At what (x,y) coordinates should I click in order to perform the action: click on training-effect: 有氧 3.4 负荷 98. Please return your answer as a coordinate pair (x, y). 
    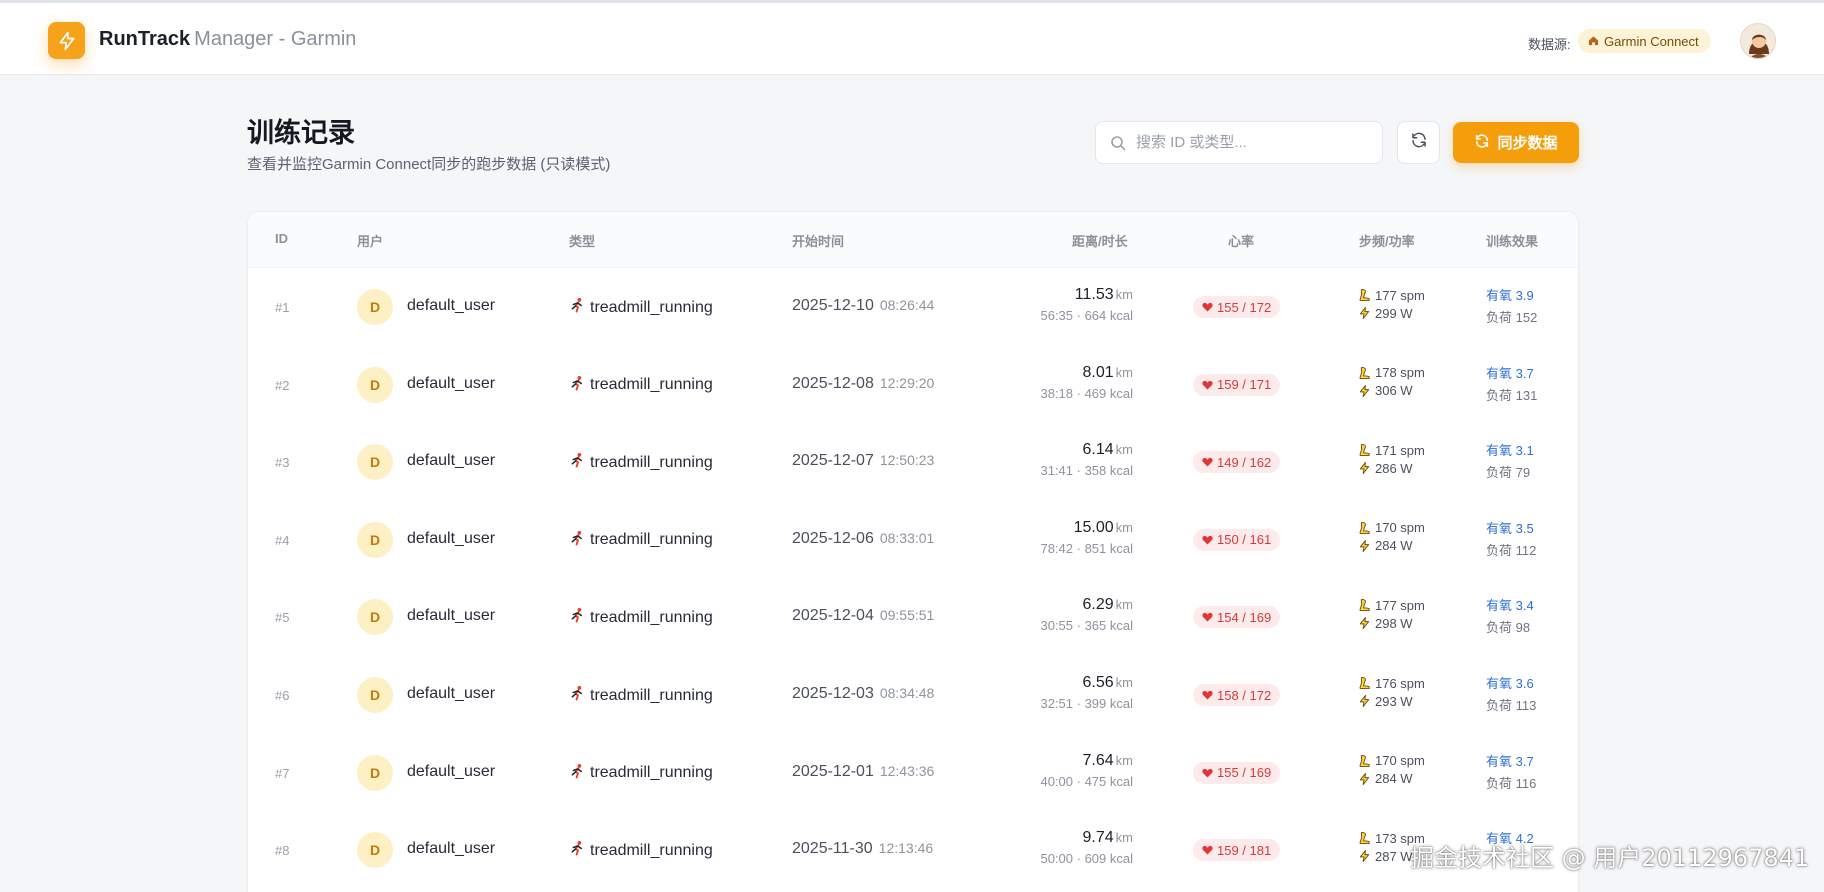
    Looking at the image, I should click on (1510, 616).